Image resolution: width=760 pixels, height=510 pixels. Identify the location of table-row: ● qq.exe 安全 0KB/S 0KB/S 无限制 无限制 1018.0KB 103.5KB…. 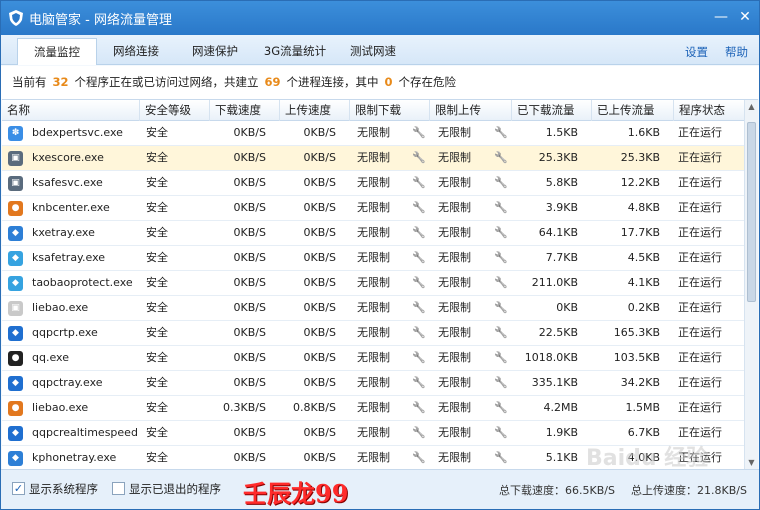
(373, 358).